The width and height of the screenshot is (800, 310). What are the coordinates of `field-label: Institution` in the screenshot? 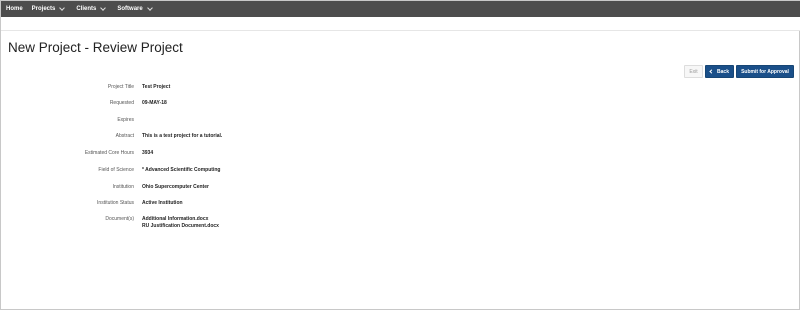 It's located at (123, 187).